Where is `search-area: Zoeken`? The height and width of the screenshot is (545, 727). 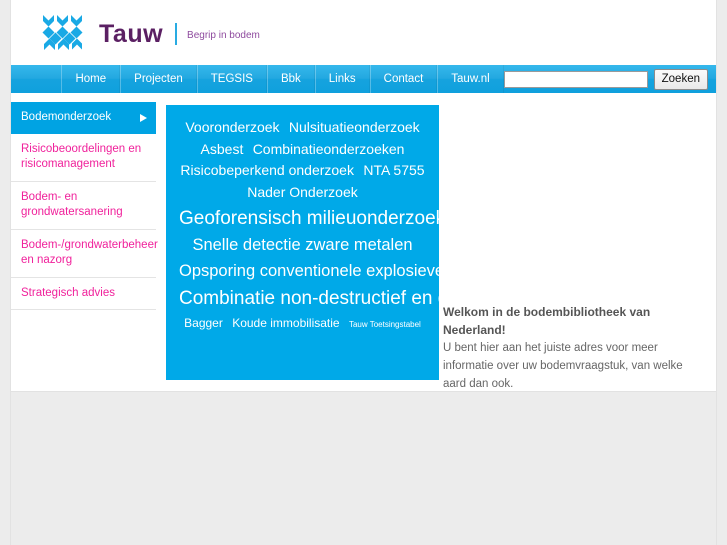
search-area: Zoeken is located at coordinates (609, 79).